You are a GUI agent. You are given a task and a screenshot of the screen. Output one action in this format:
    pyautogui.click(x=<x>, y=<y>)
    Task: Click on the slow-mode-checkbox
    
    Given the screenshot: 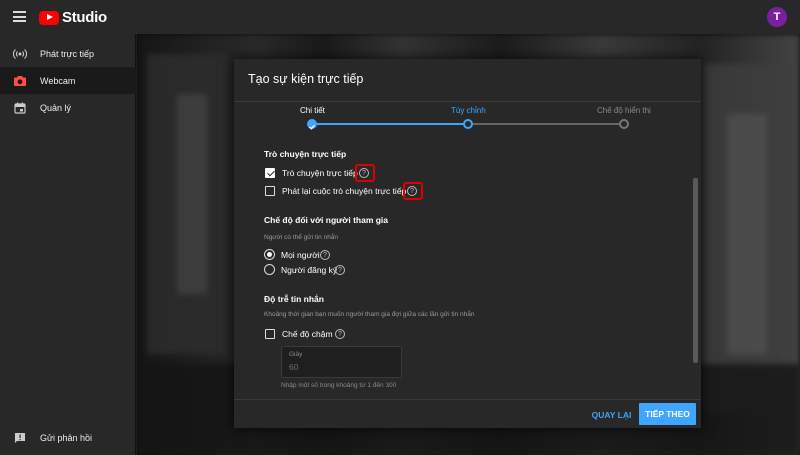 What is the action you would take?
    pyautogui.click(x=270, y=334)
    